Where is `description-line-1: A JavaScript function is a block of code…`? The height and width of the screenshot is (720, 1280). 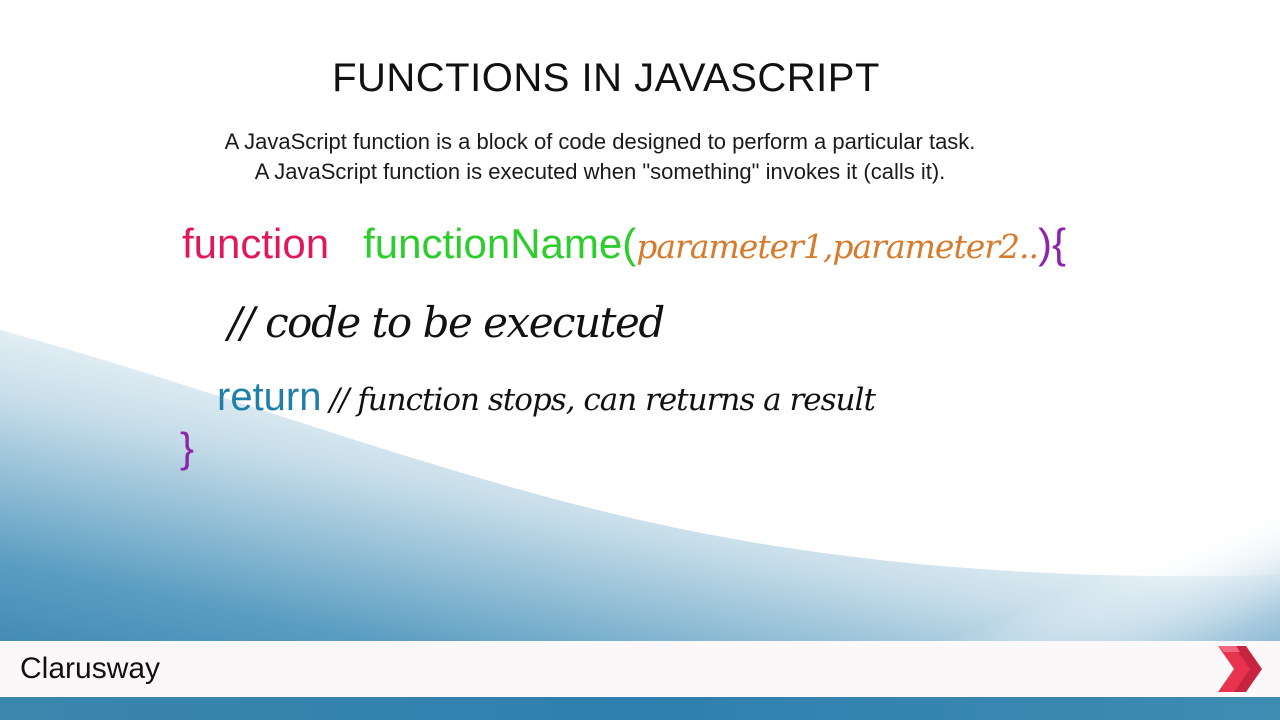 description-line-1: A JavaScript function is a block of code… is located at coordinates (600, 141).